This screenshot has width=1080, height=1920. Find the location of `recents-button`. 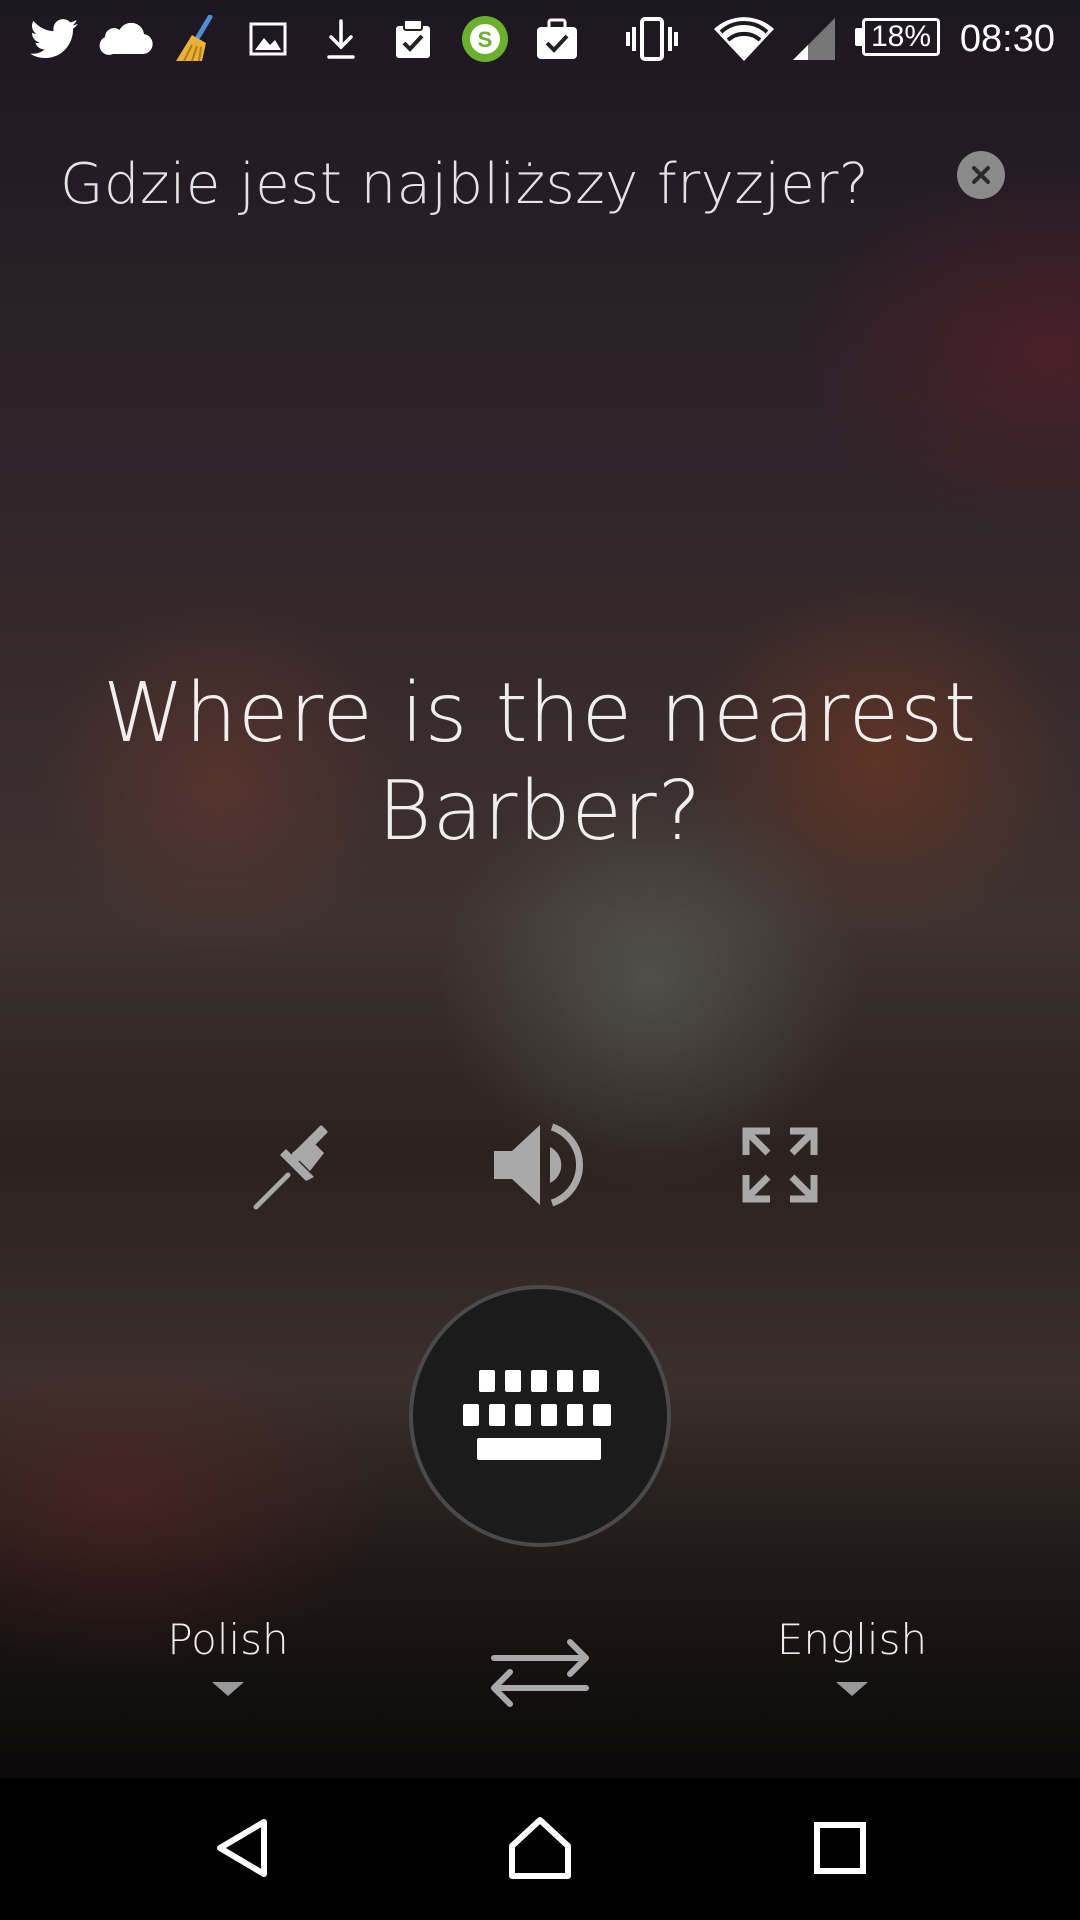

recents-button is located at coordinates (840, 1848).